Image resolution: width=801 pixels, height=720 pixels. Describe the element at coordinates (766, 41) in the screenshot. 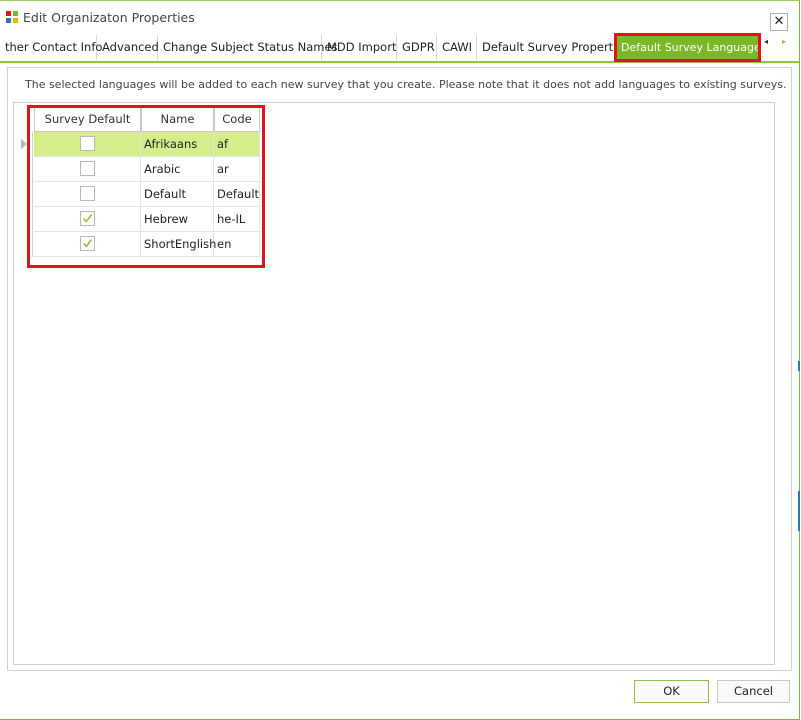

I see `tab-scroll-left-icon: ◂` at that location.